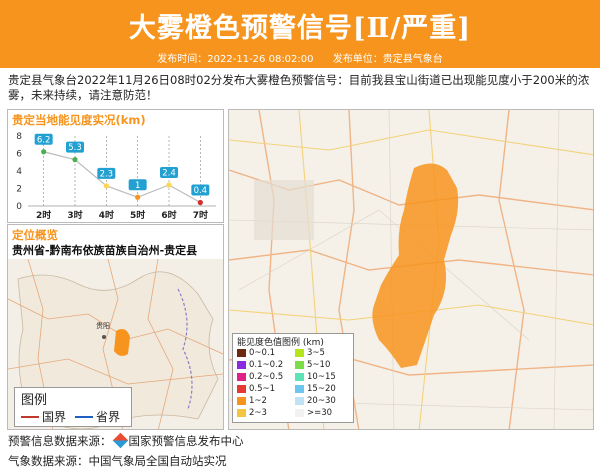 The width and height of the screenshot is (600, 471). What do you see at coordinates (284, 210) in the screenshot?
I see `city-area` at bounding box center [284, 210].